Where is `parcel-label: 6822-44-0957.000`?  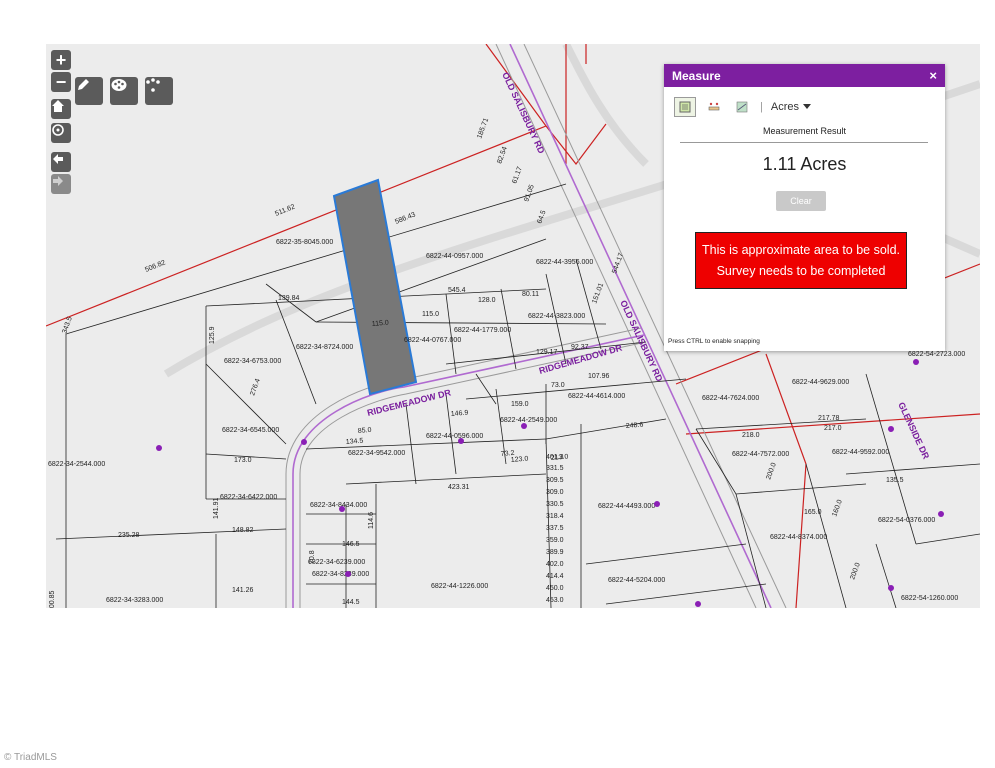
parcel-label: 6822-44-0957.000 is located at coordinates (454, 256).